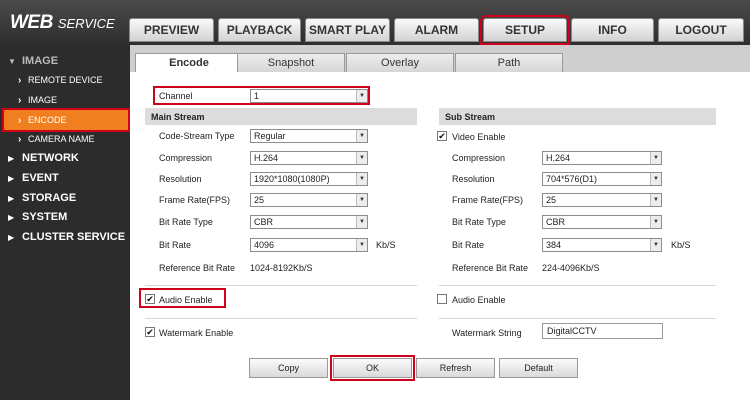 The image size is (750, 400). Describe the element at coordinates (490, 268) in the screenshot. I see `sub-ref-bit-rate-label: Reference Bit Rate` at that location.